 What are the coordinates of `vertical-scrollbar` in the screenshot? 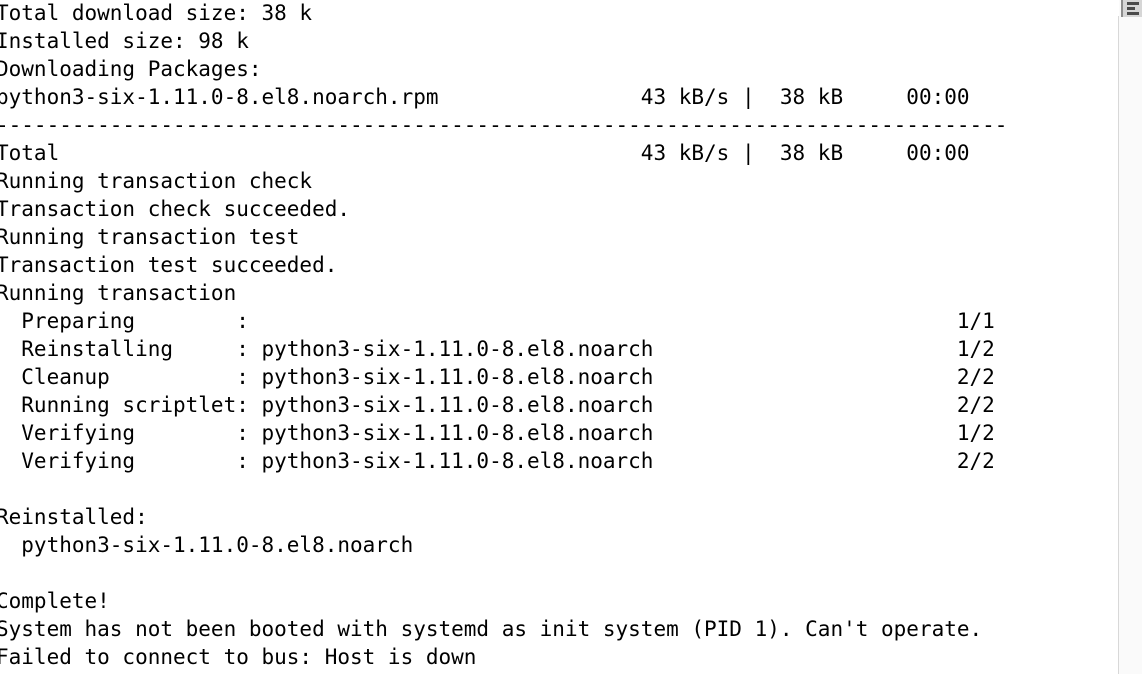 It's located at (1130, 337).